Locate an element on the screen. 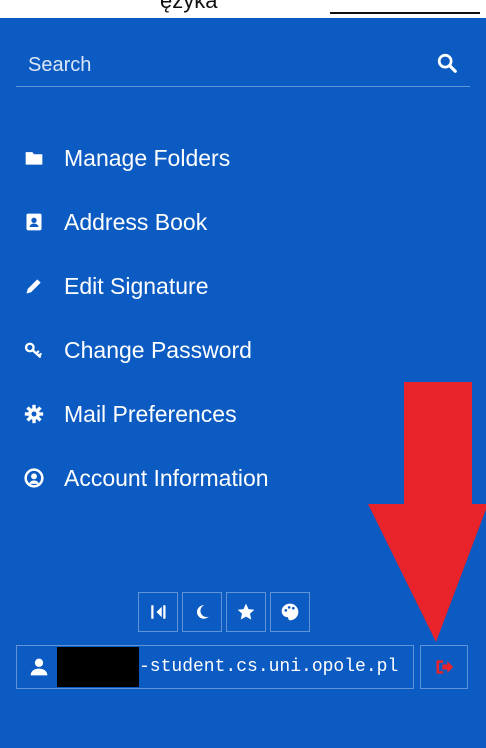 The width and height of the screenshot is (486, 748). logout-button is located at coordinates (444, 667).